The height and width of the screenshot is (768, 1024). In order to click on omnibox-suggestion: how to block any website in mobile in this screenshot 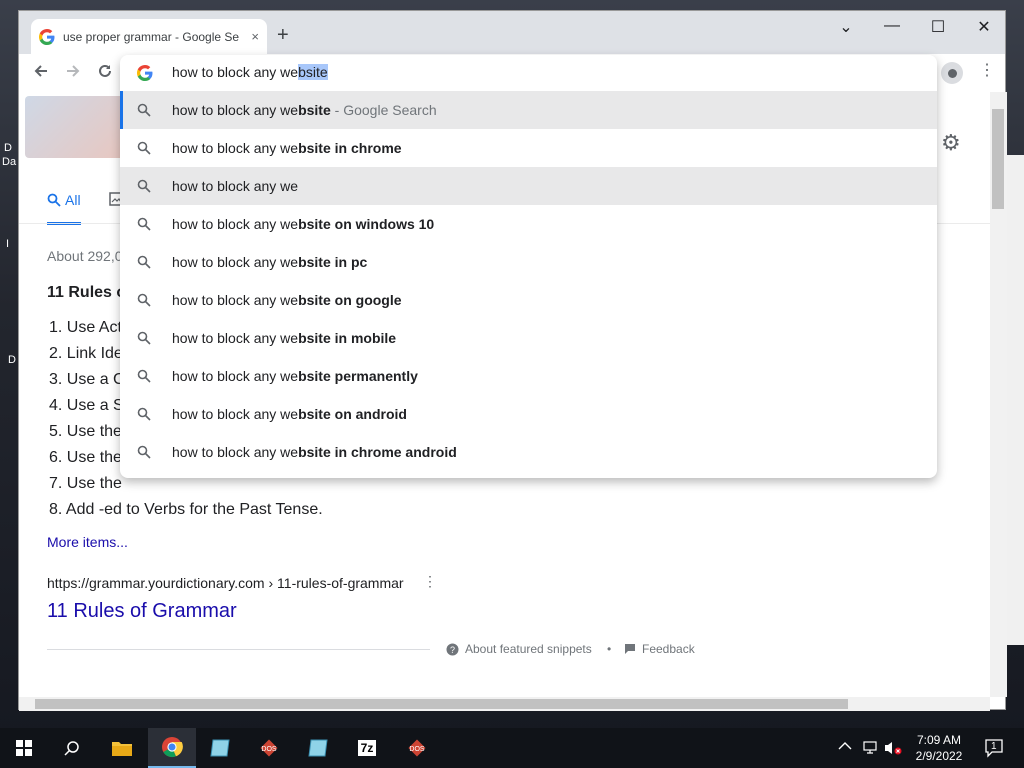, I will do `click(528, 338)`.